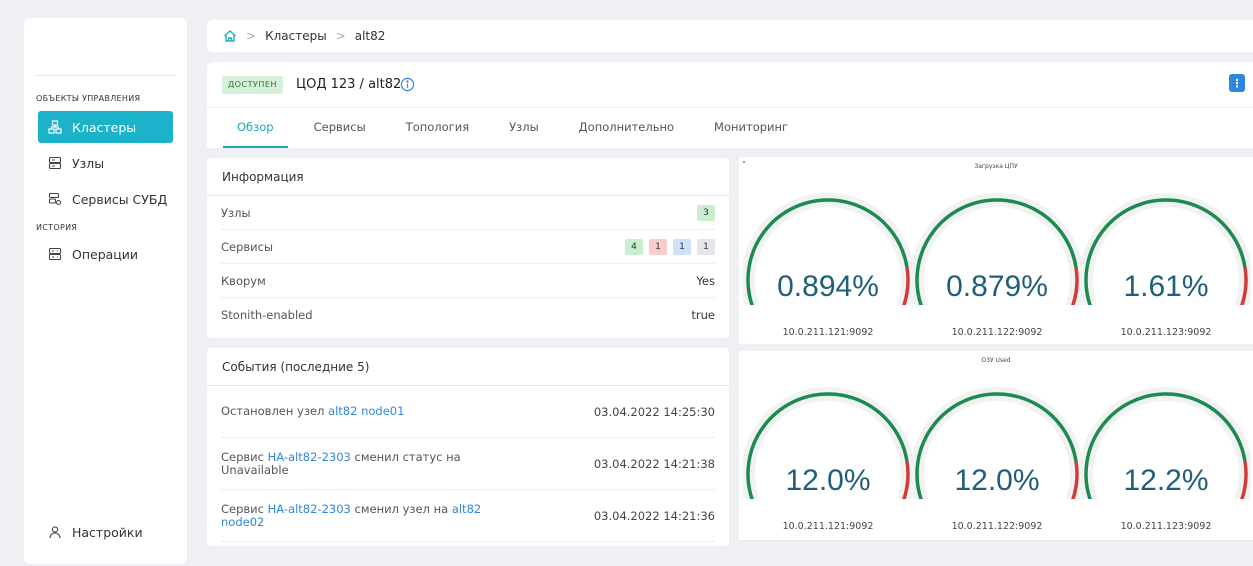 The image size is (1253, 566). What do you see at coordinates (1166, 286) in the screenshot?
I see `gauge-value: 1.61%` at bounding box center [1166, 286].